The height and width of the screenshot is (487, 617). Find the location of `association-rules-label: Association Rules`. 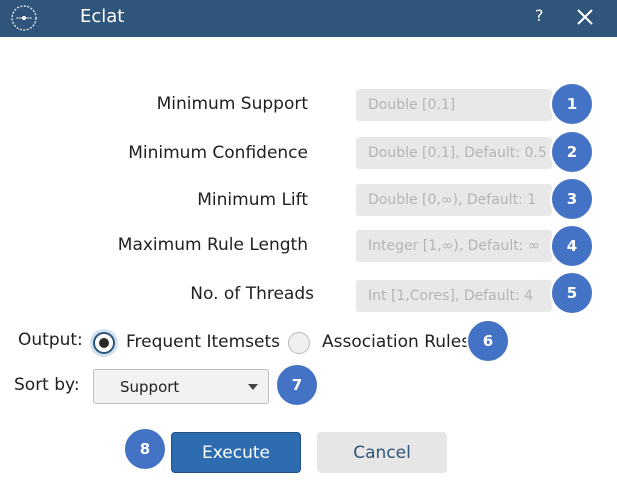

association-rules-label: Association Rules is located at coordinates (396, 342).